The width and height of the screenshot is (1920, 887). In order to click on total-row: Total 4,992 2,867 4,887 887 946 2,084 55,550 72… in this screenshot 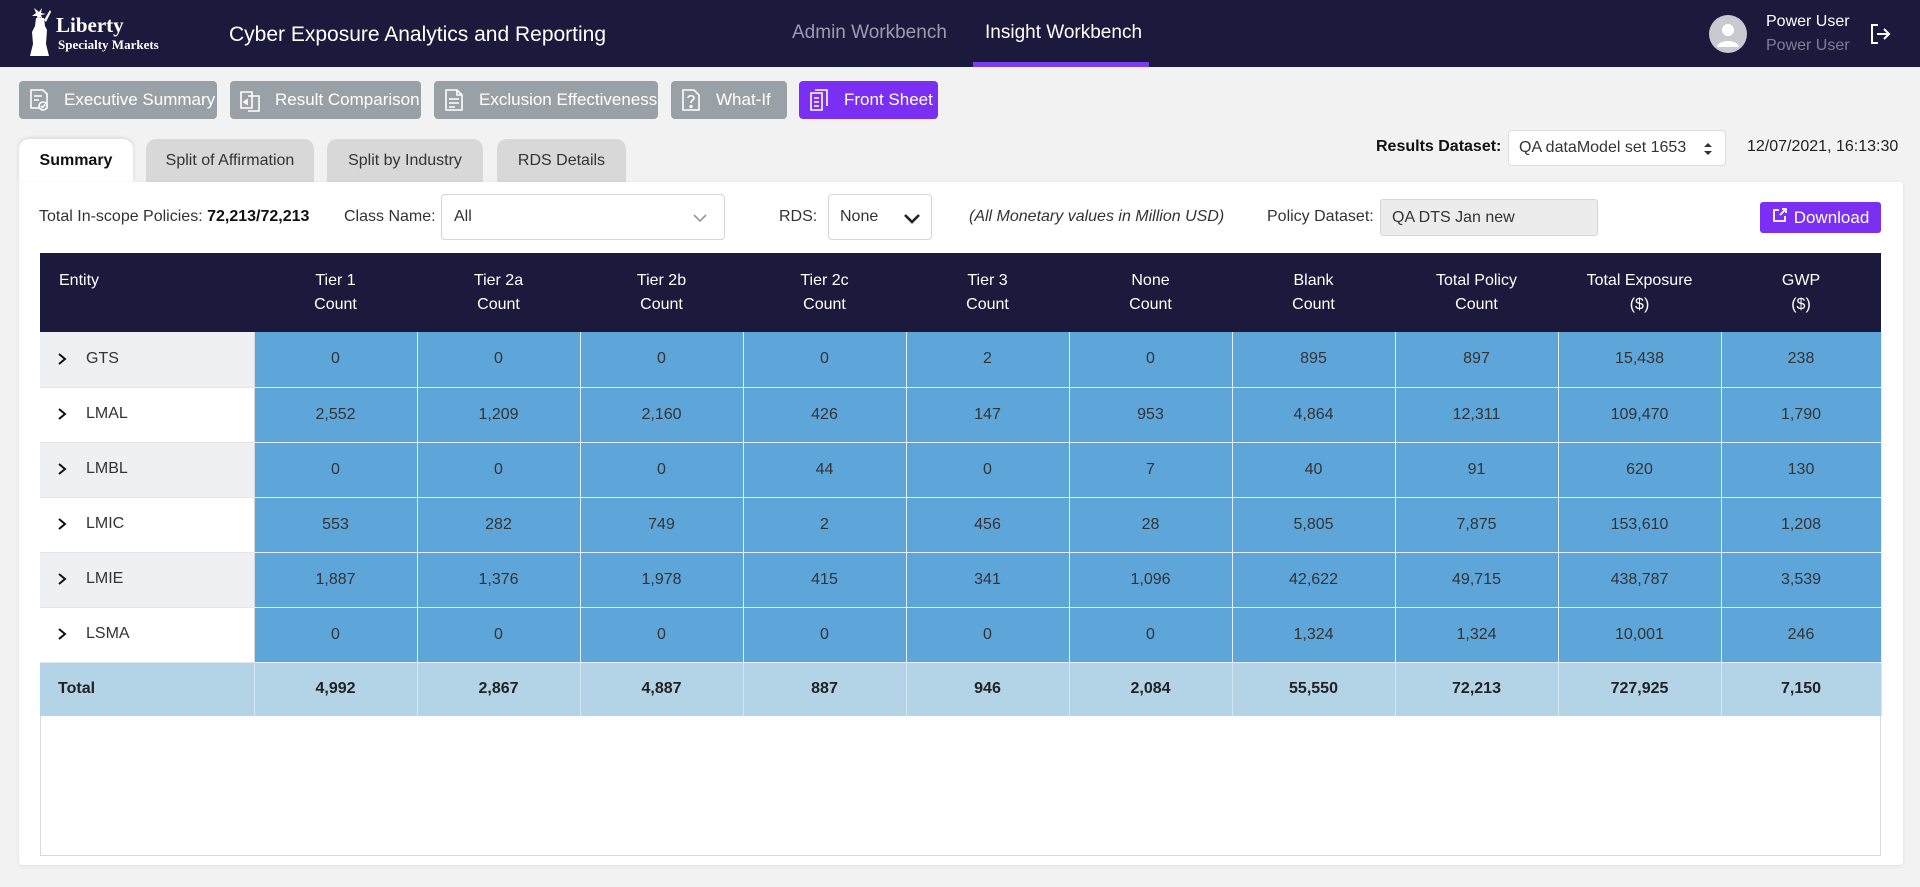, I will do `click(961, 689)`.